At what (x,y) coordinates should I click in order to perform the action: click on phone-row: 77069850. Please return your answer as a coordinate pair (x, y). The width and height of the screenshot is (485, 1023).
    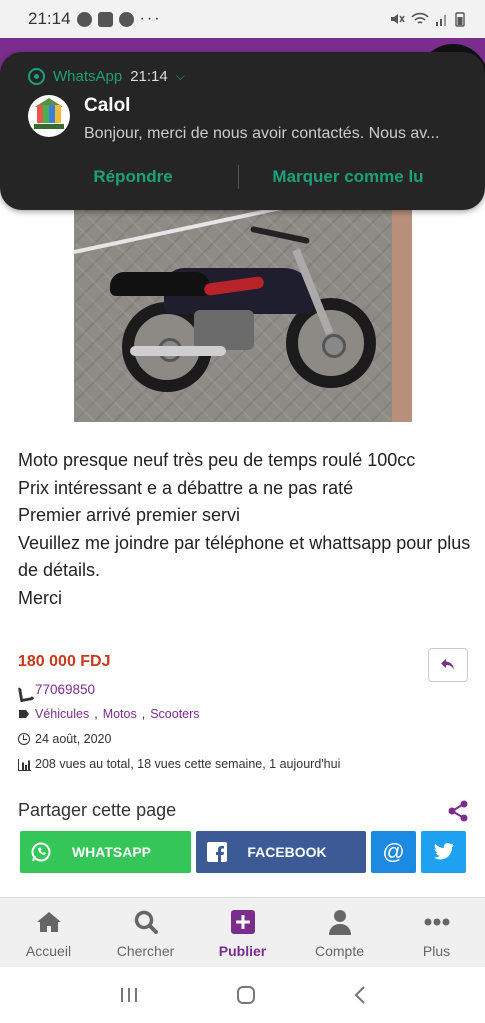
    Looking at the image, I should click on (56, 689).